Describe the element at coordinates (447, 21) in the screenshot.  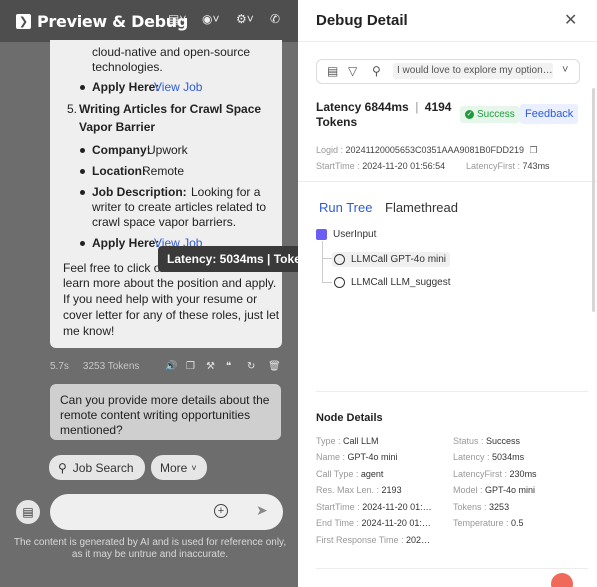
I see `debug-header: Debug Detail ✕` at that location.